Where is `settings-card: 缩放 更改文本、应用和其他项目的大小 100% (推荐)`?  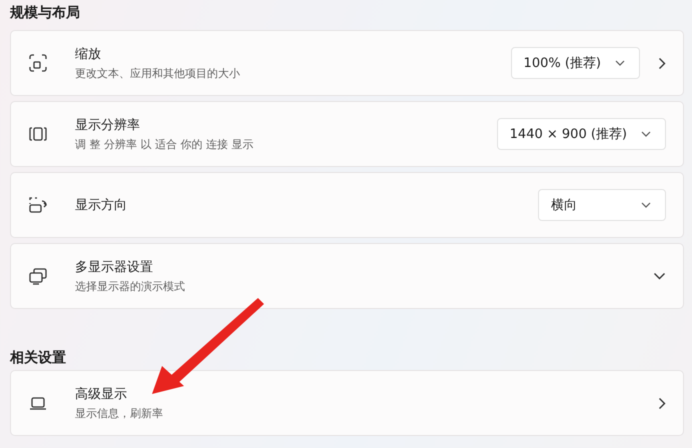
settings-card: 缩放 更改文本、应用和其他项目的大小 100% (推荐) is located at coordinates (347, 63).